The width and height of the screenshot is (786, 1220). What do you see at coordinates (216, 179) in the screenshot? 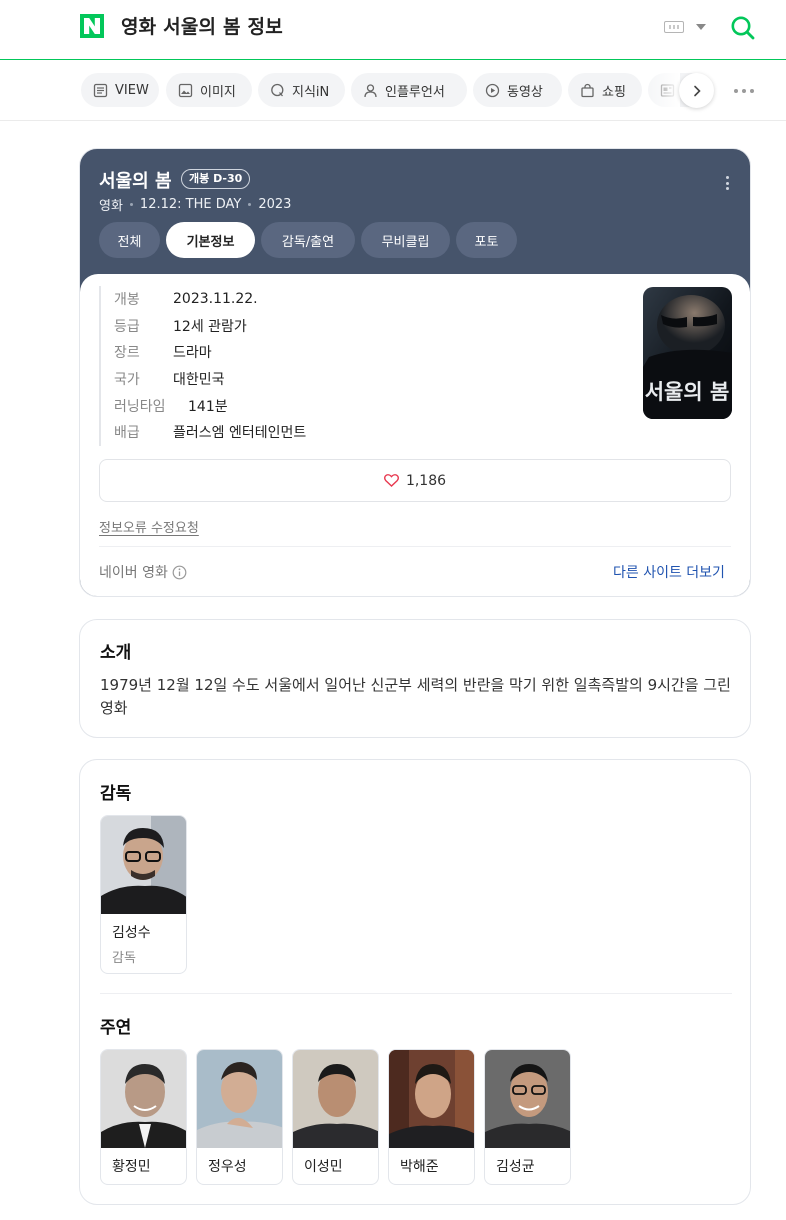
I see `release-dday-badge: 개봉 D-30` at bounding box center [216, 179].